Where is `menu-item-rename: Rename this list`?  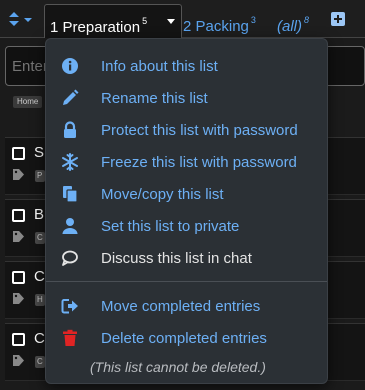
menu-item-rename: Rename this list is located at coordinates (186, 98).